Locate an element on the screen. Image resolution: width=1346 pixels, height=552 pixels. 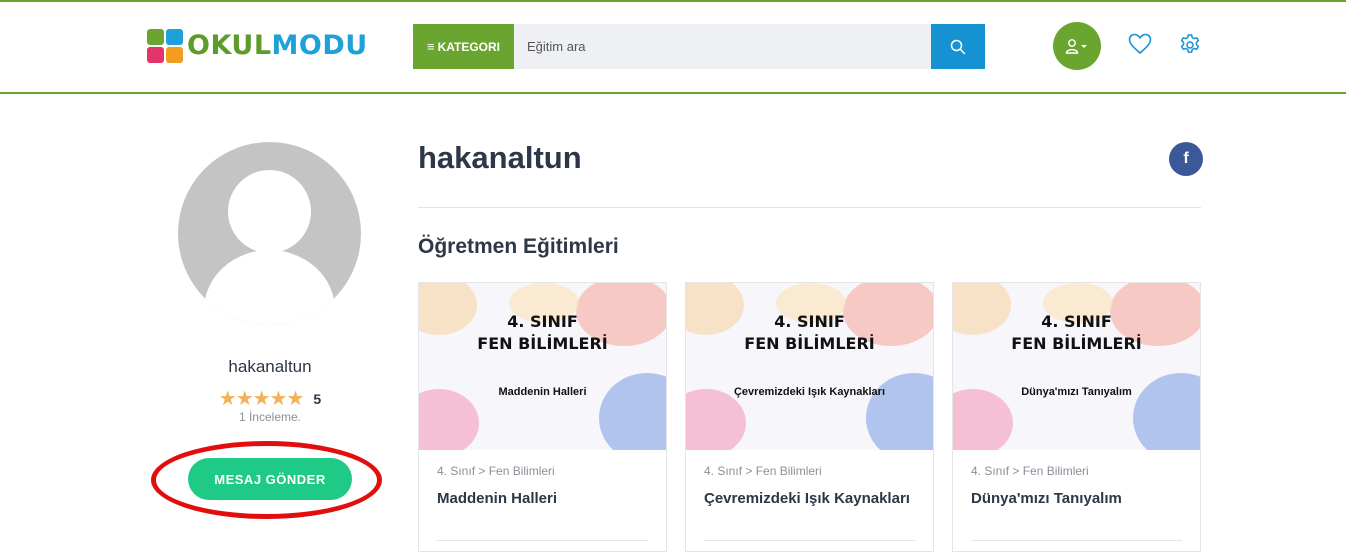
site-logo: OKULMODU is located at coordinates (257, 46).